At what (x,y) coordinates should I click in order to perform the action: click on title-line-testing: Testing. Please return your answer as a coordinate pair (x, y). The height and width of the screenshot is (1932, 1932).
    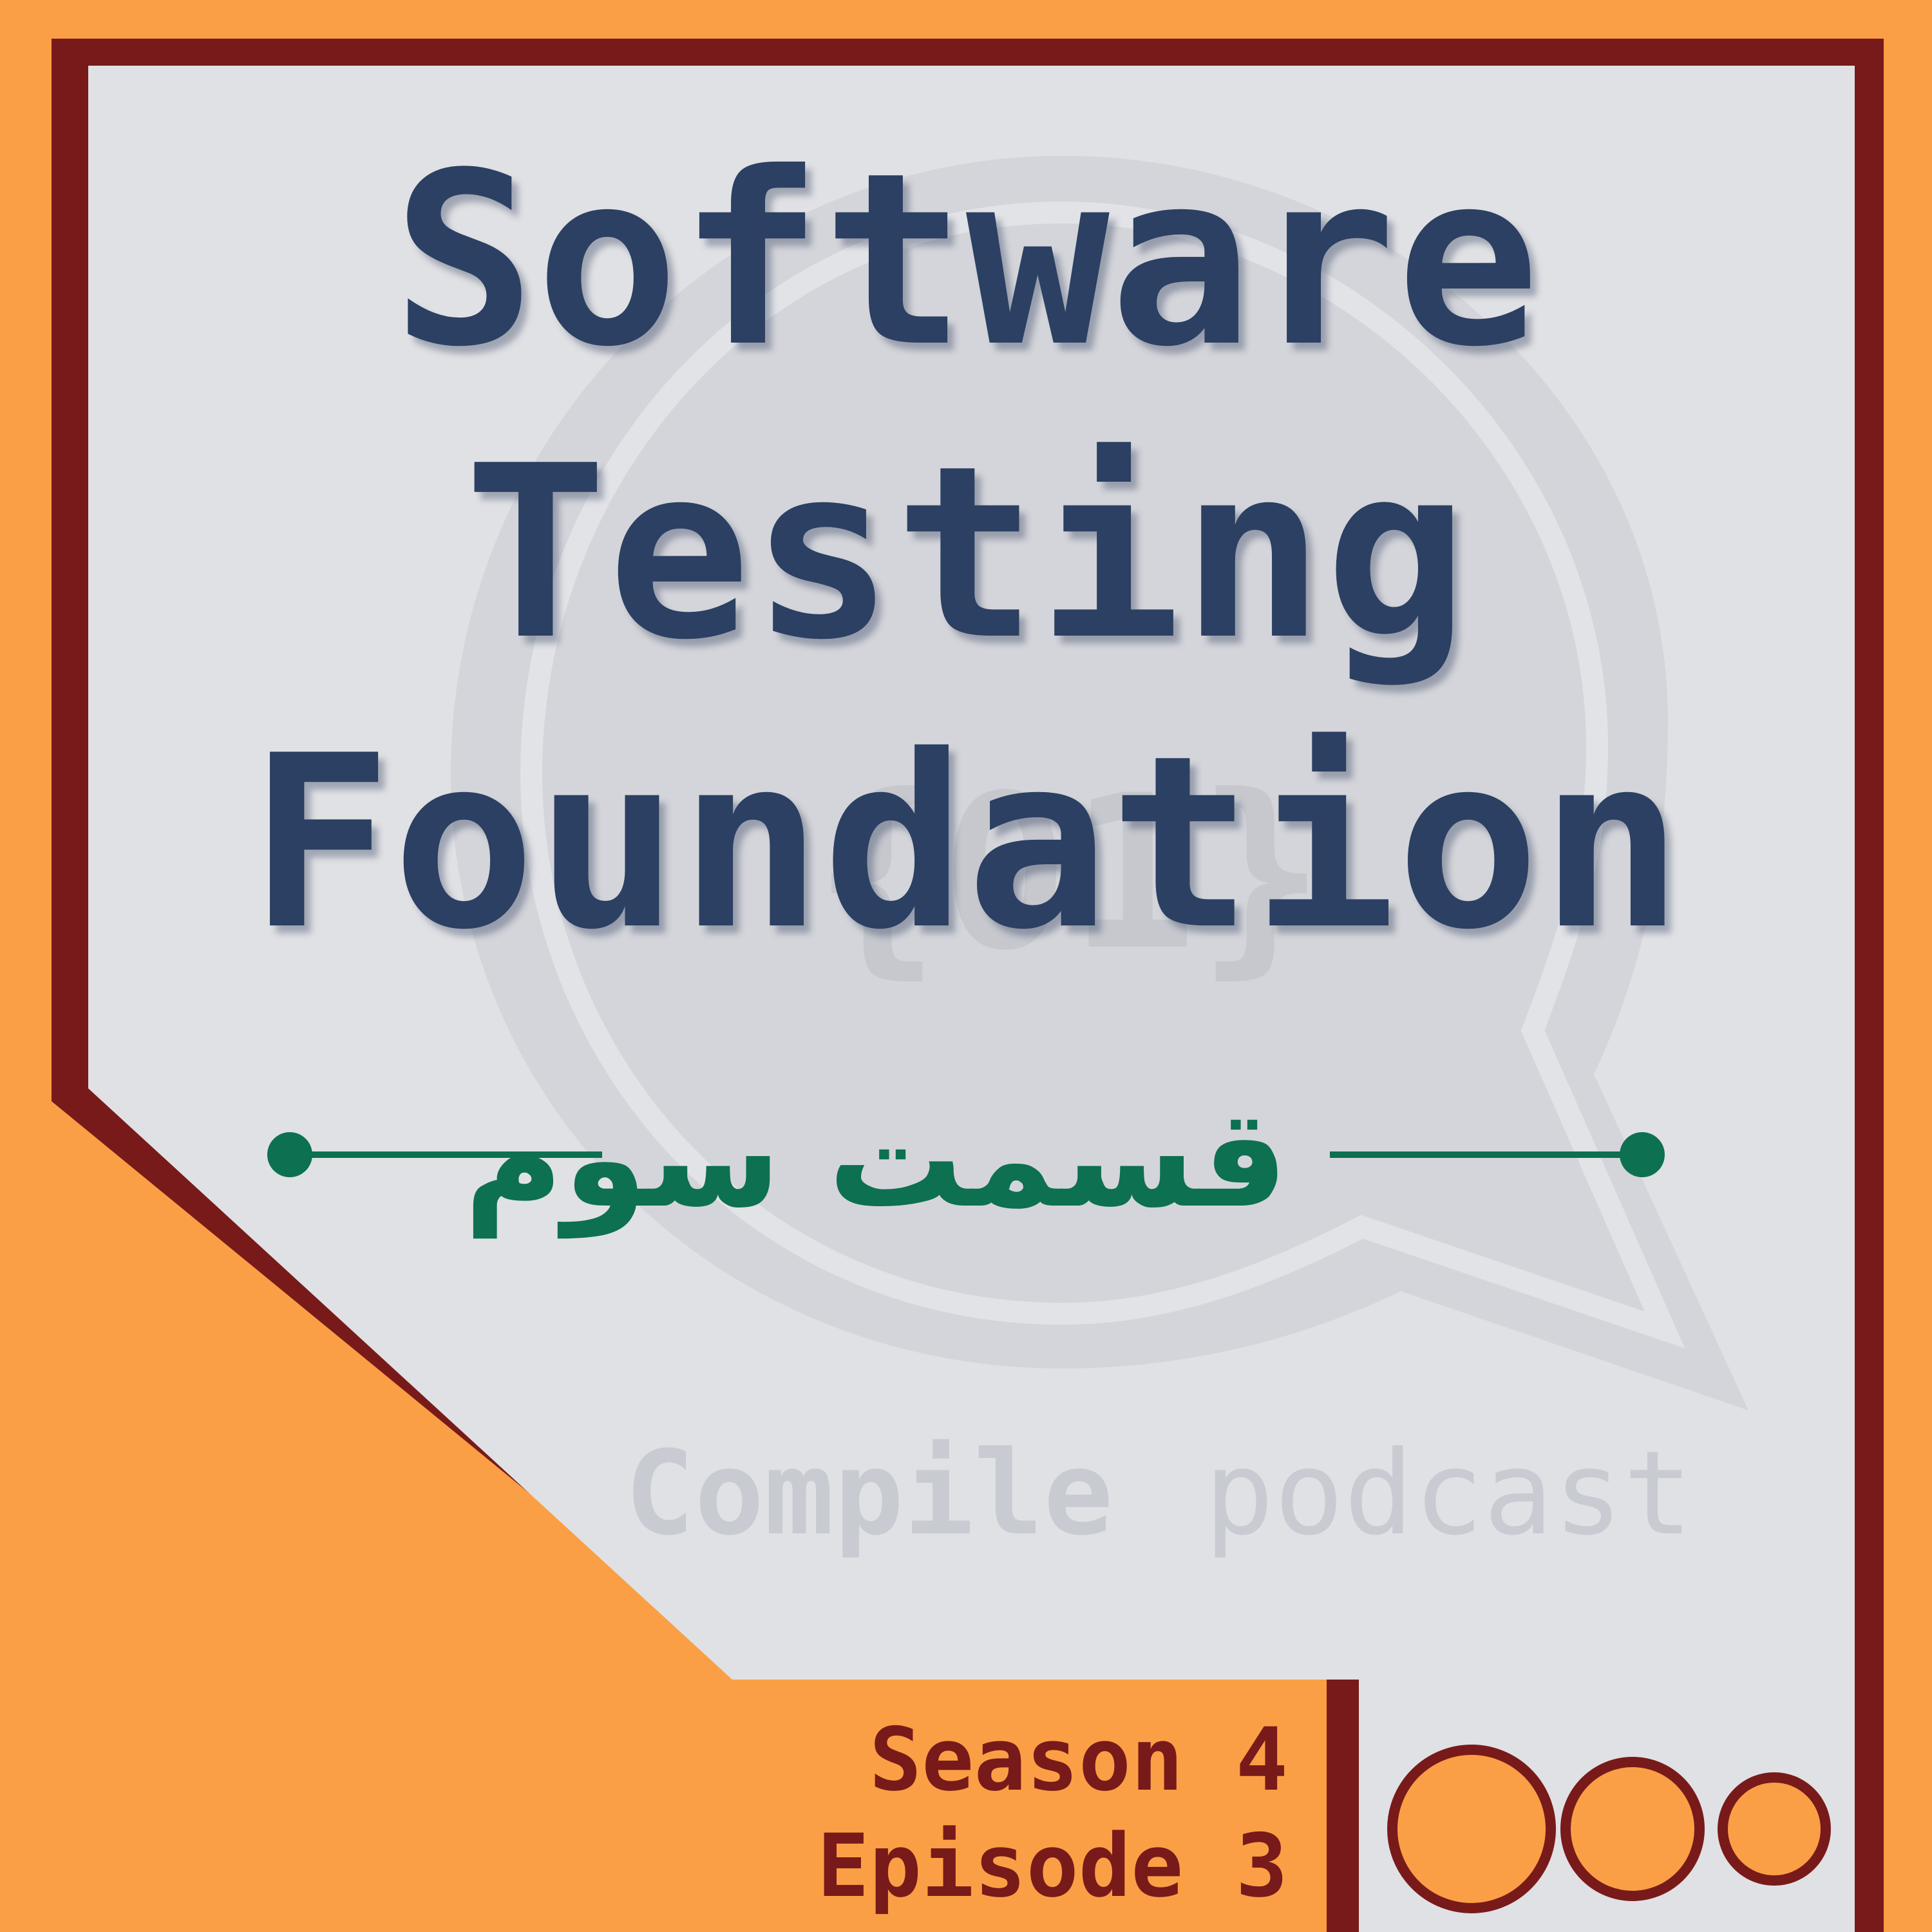
    Looking at the image, I should click on (966, 554).